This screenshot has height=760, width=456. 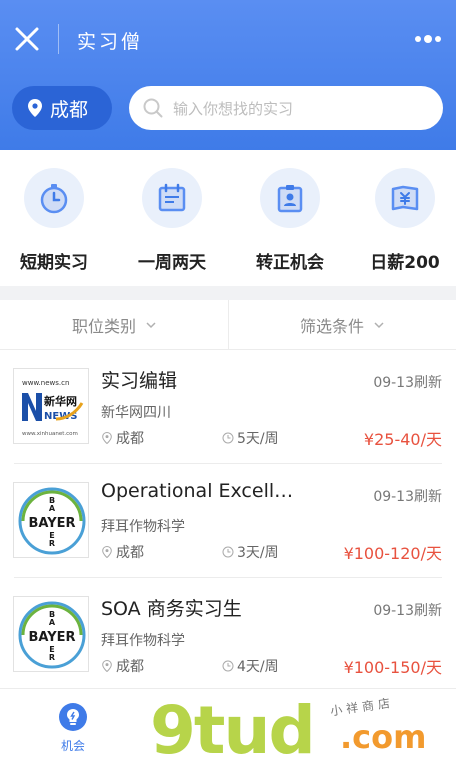 What do you see at coordinates (50, 434) in the screenshot?
I see `logo-url-2: www.xinhuanet.com` at bounding box center [50, 434].